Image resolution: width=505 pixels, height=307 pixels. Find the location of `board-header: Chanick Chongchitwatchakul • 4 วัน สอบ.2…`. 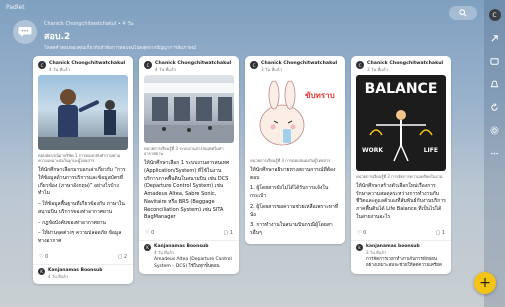

board-header: Chanick Chongchitwatchakul • 4 วัน สอบ.2… is located at coordinates (243, 35).